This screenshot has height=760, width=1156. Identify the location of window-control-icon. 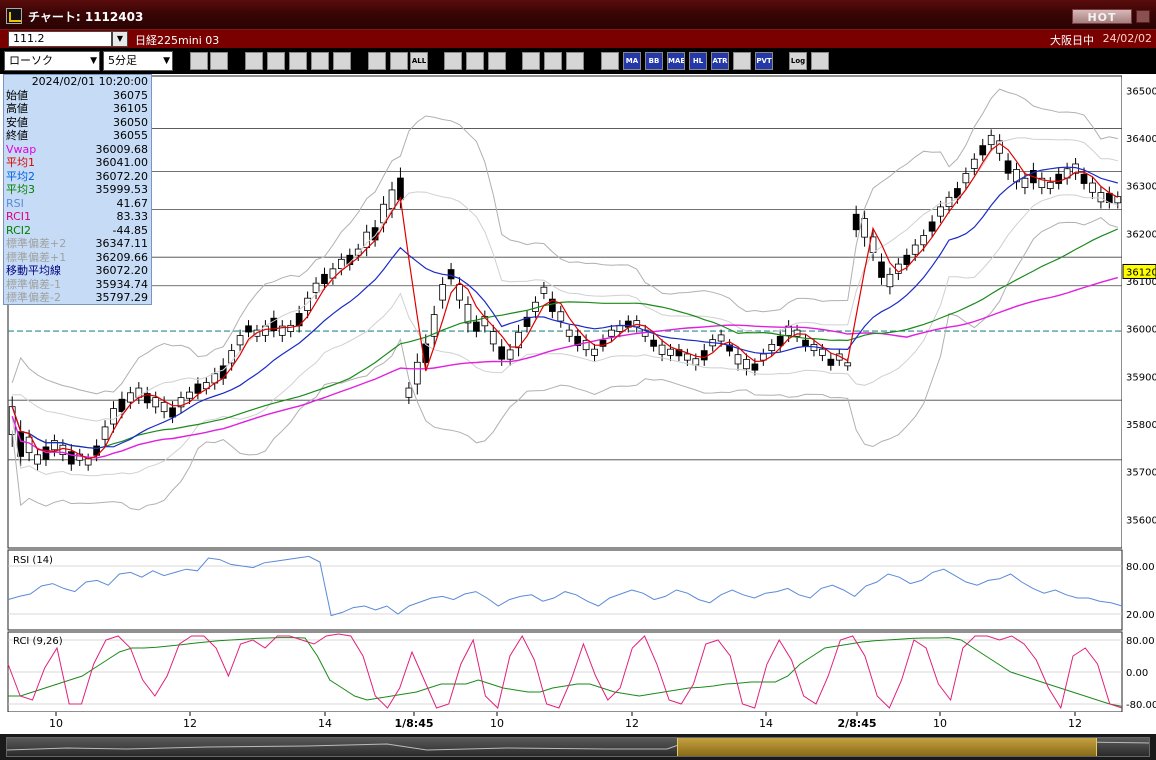
(1143, 16).